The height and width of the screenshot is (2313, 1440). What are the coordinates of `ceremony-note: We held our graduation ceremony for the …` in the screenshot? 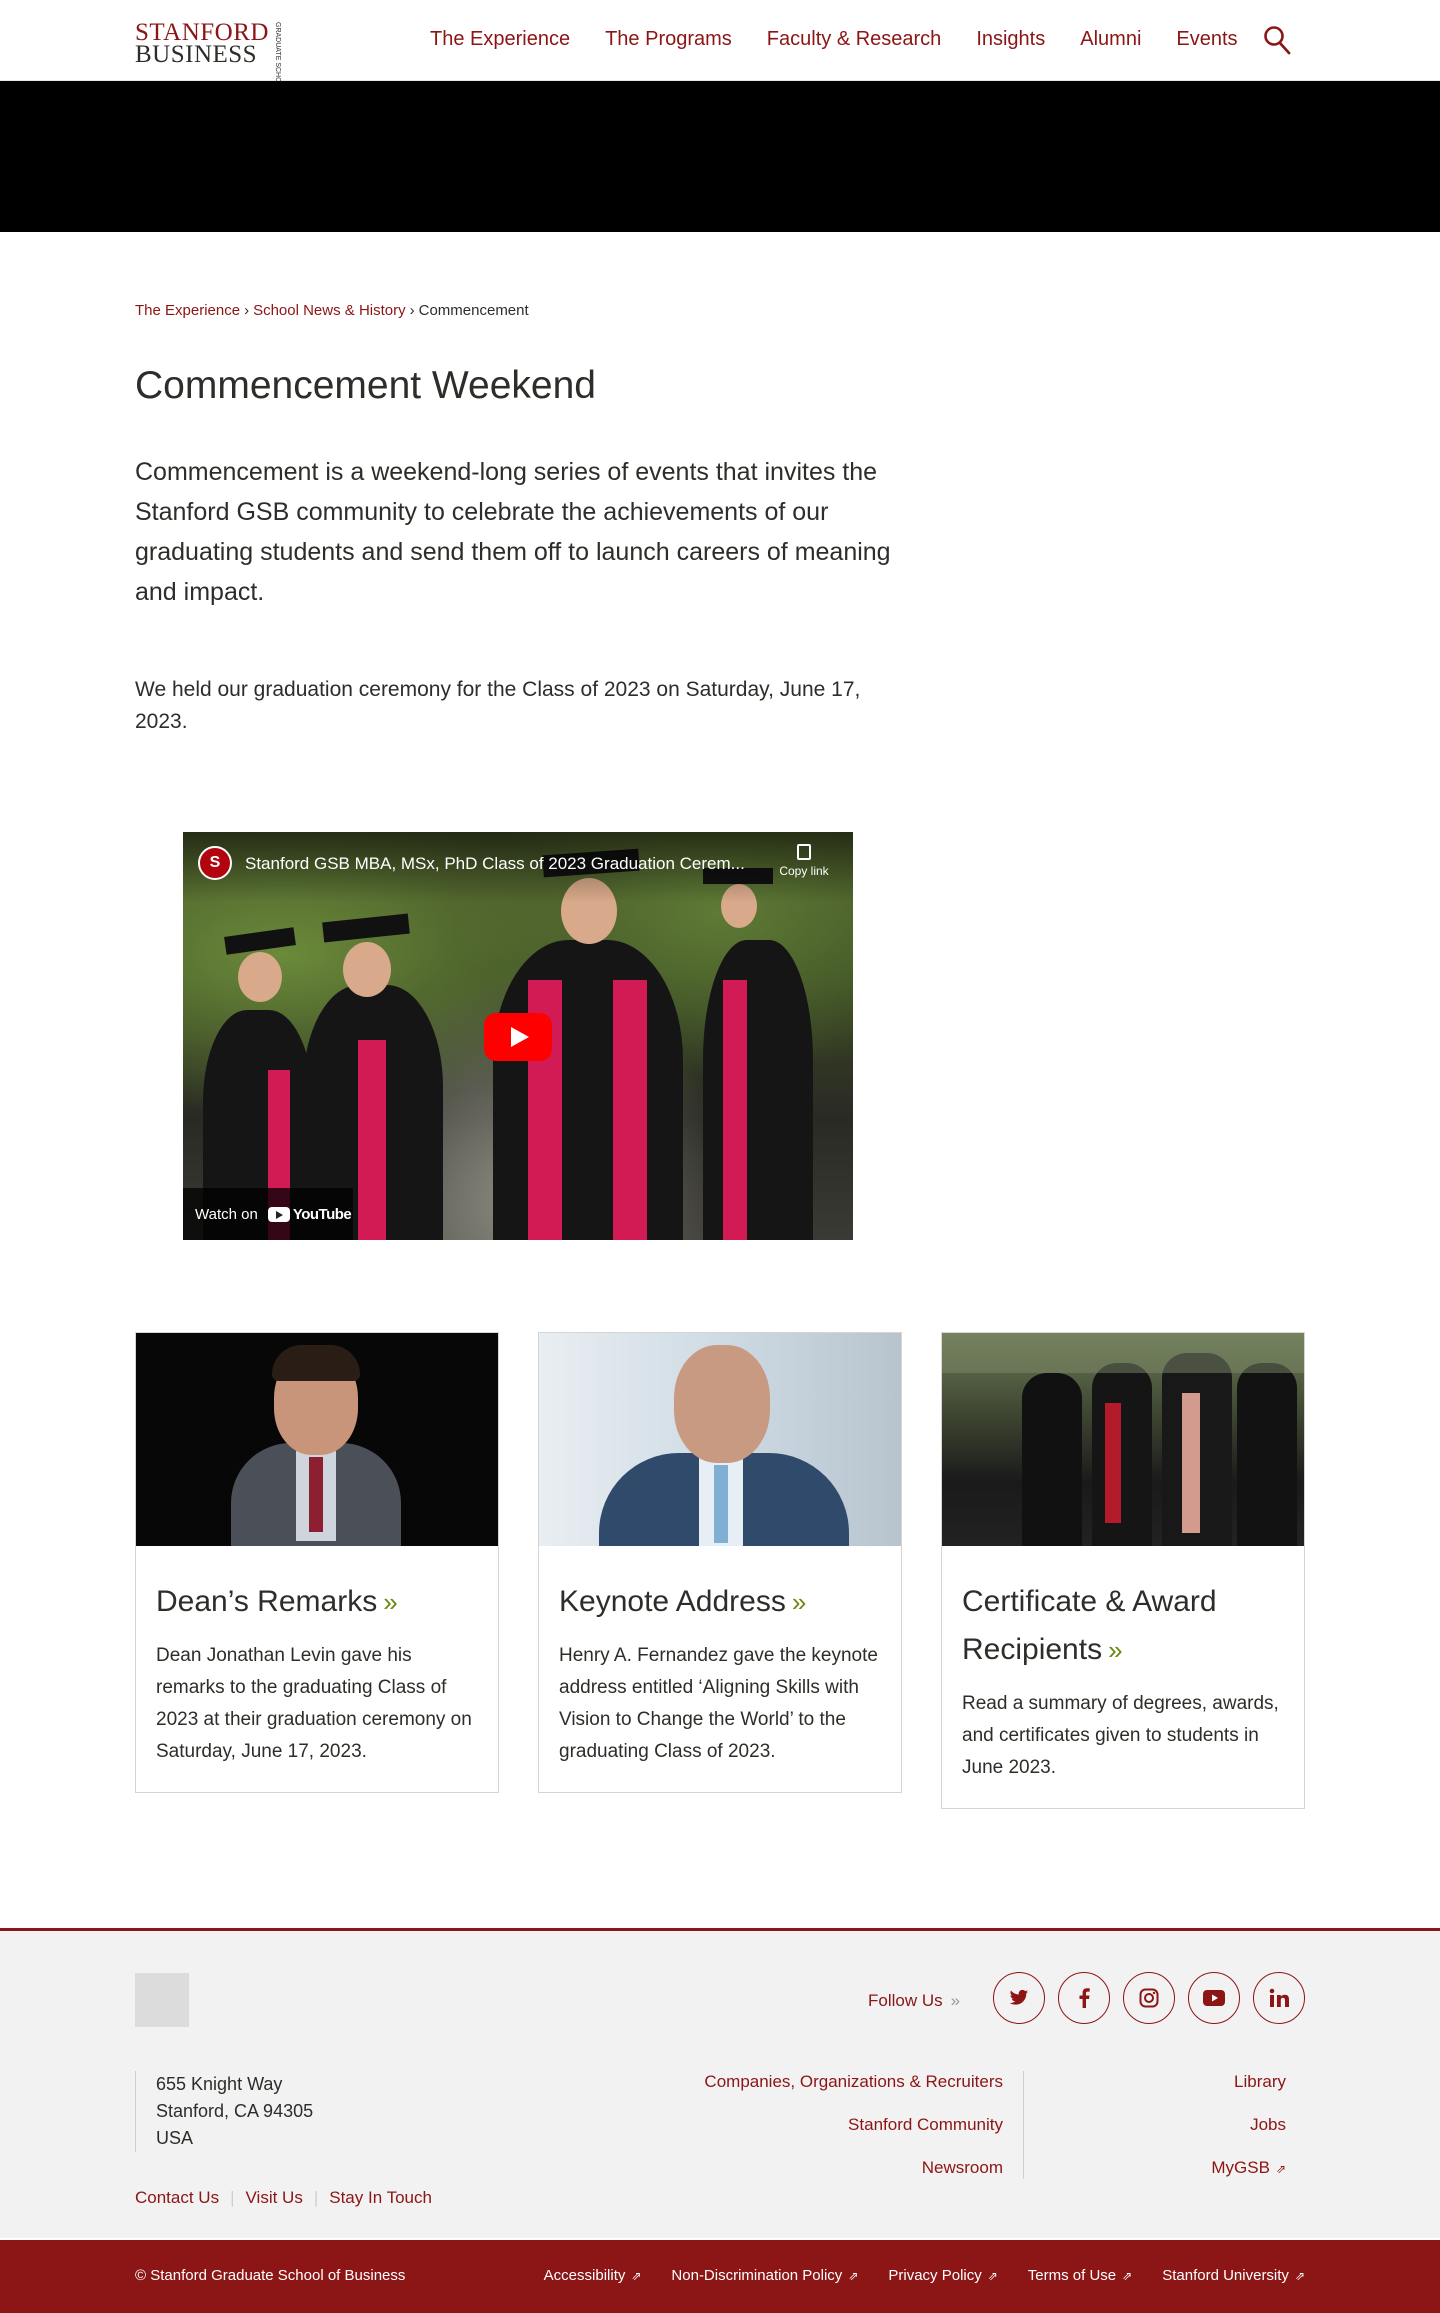 It's located at (498, 705).